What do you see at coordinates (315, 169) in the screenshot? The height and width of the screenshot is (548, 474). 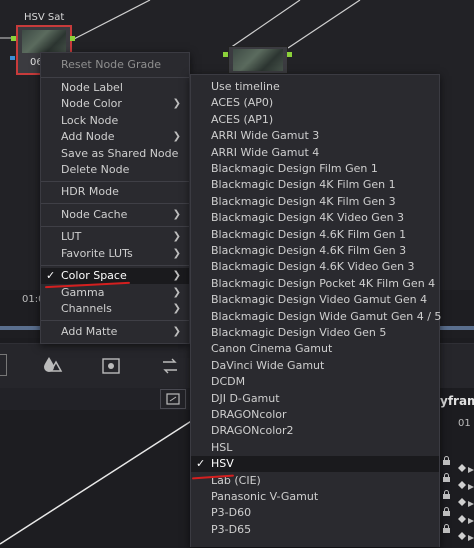 I see `color-space-option: Blackmagic Design Film Gen 1` at bounding box center [315, 169].